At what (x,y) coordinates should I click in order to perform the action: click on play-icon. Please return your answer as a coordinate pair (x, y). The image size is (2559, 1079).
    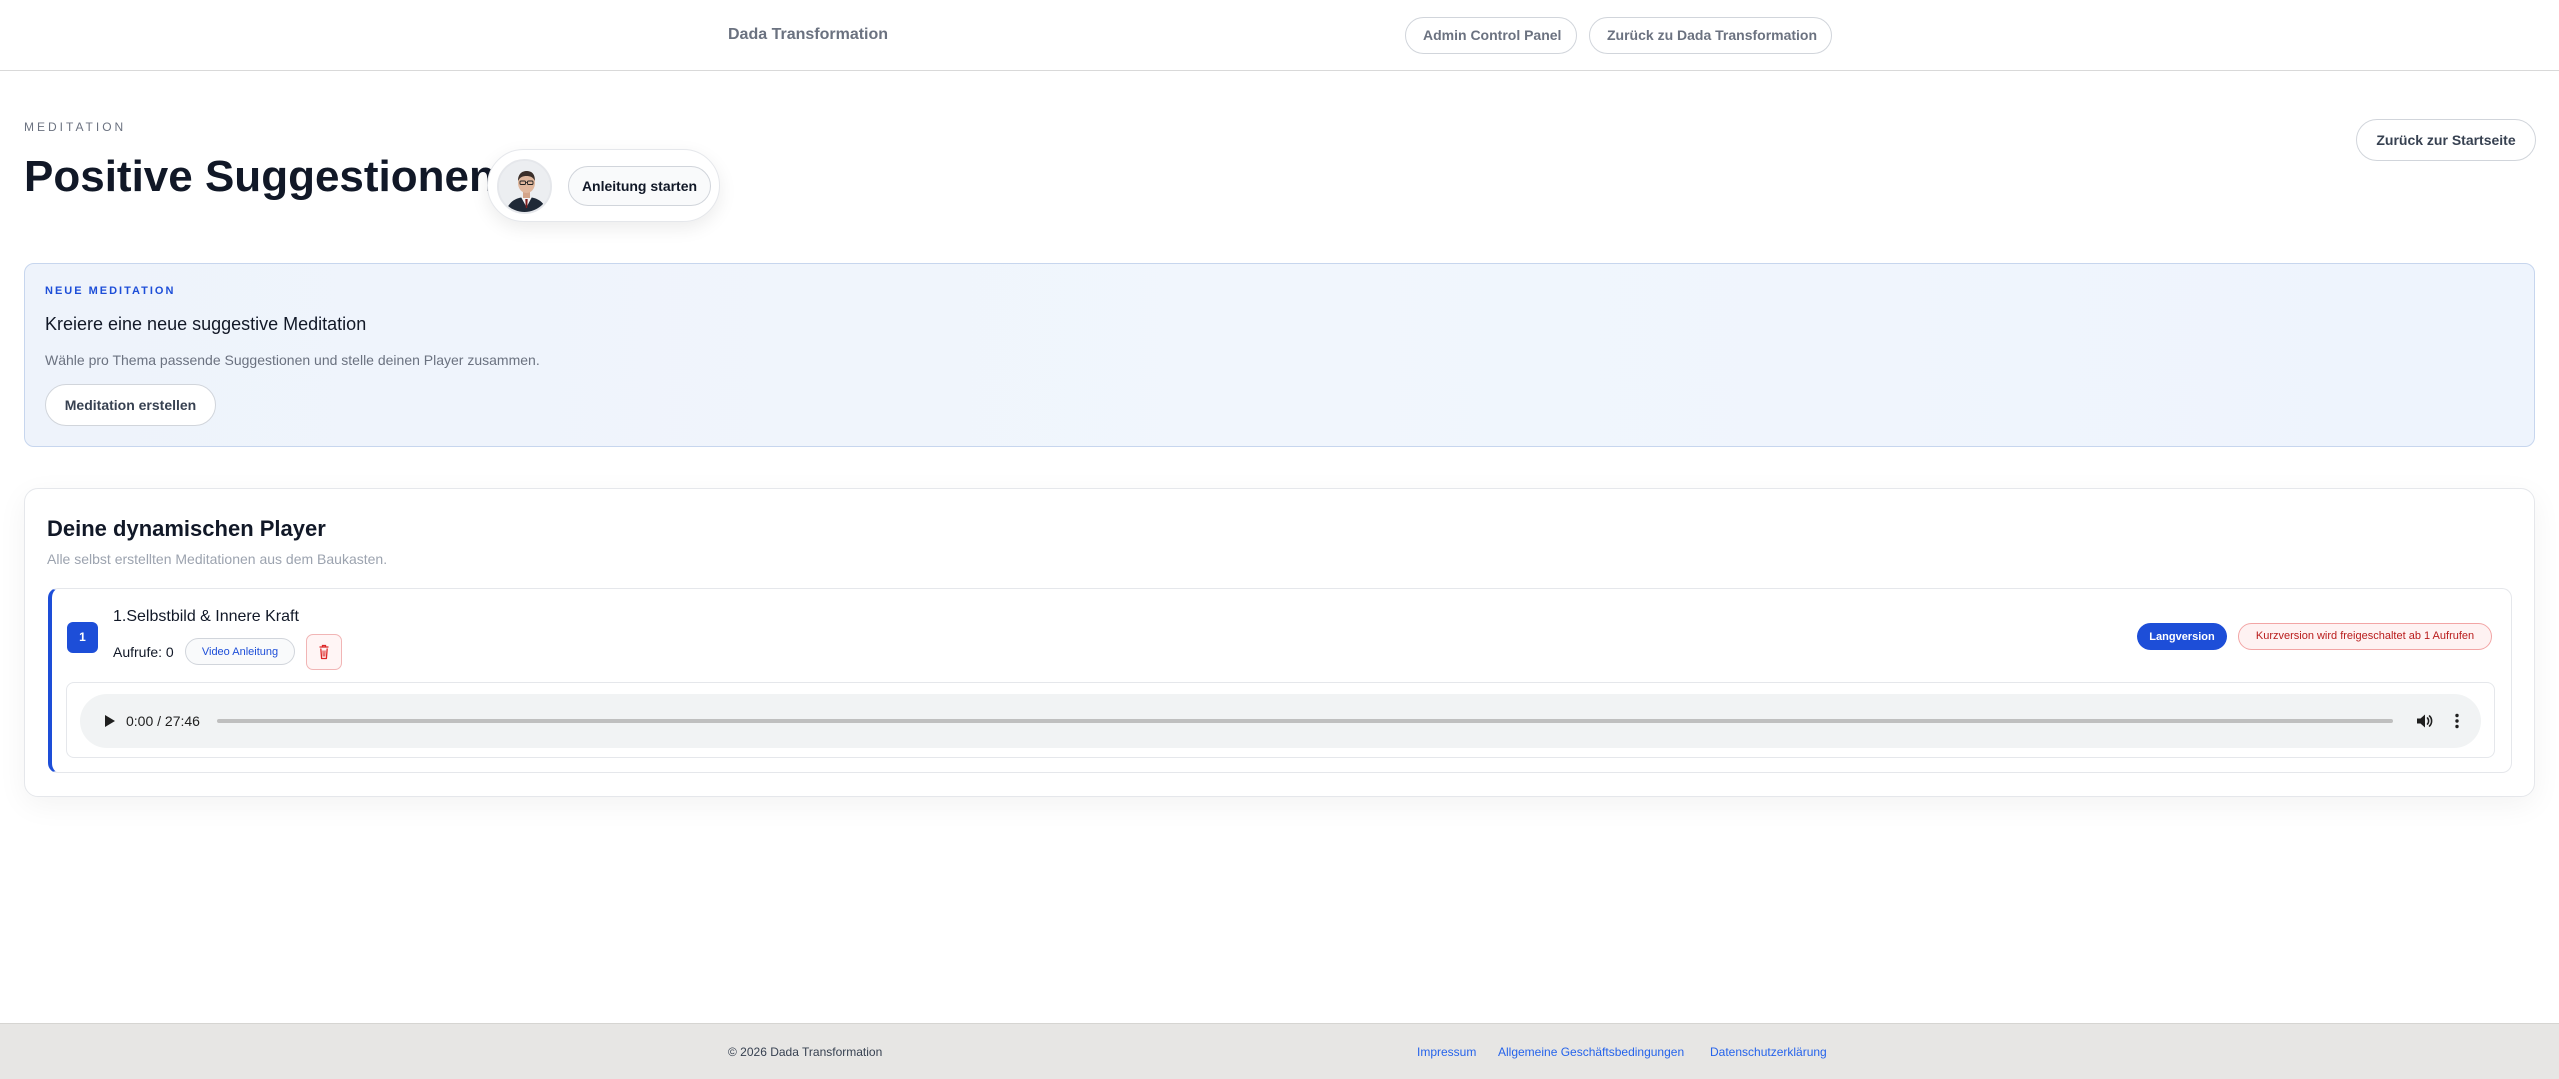
    Looking at the image, I should click on (110, 721).